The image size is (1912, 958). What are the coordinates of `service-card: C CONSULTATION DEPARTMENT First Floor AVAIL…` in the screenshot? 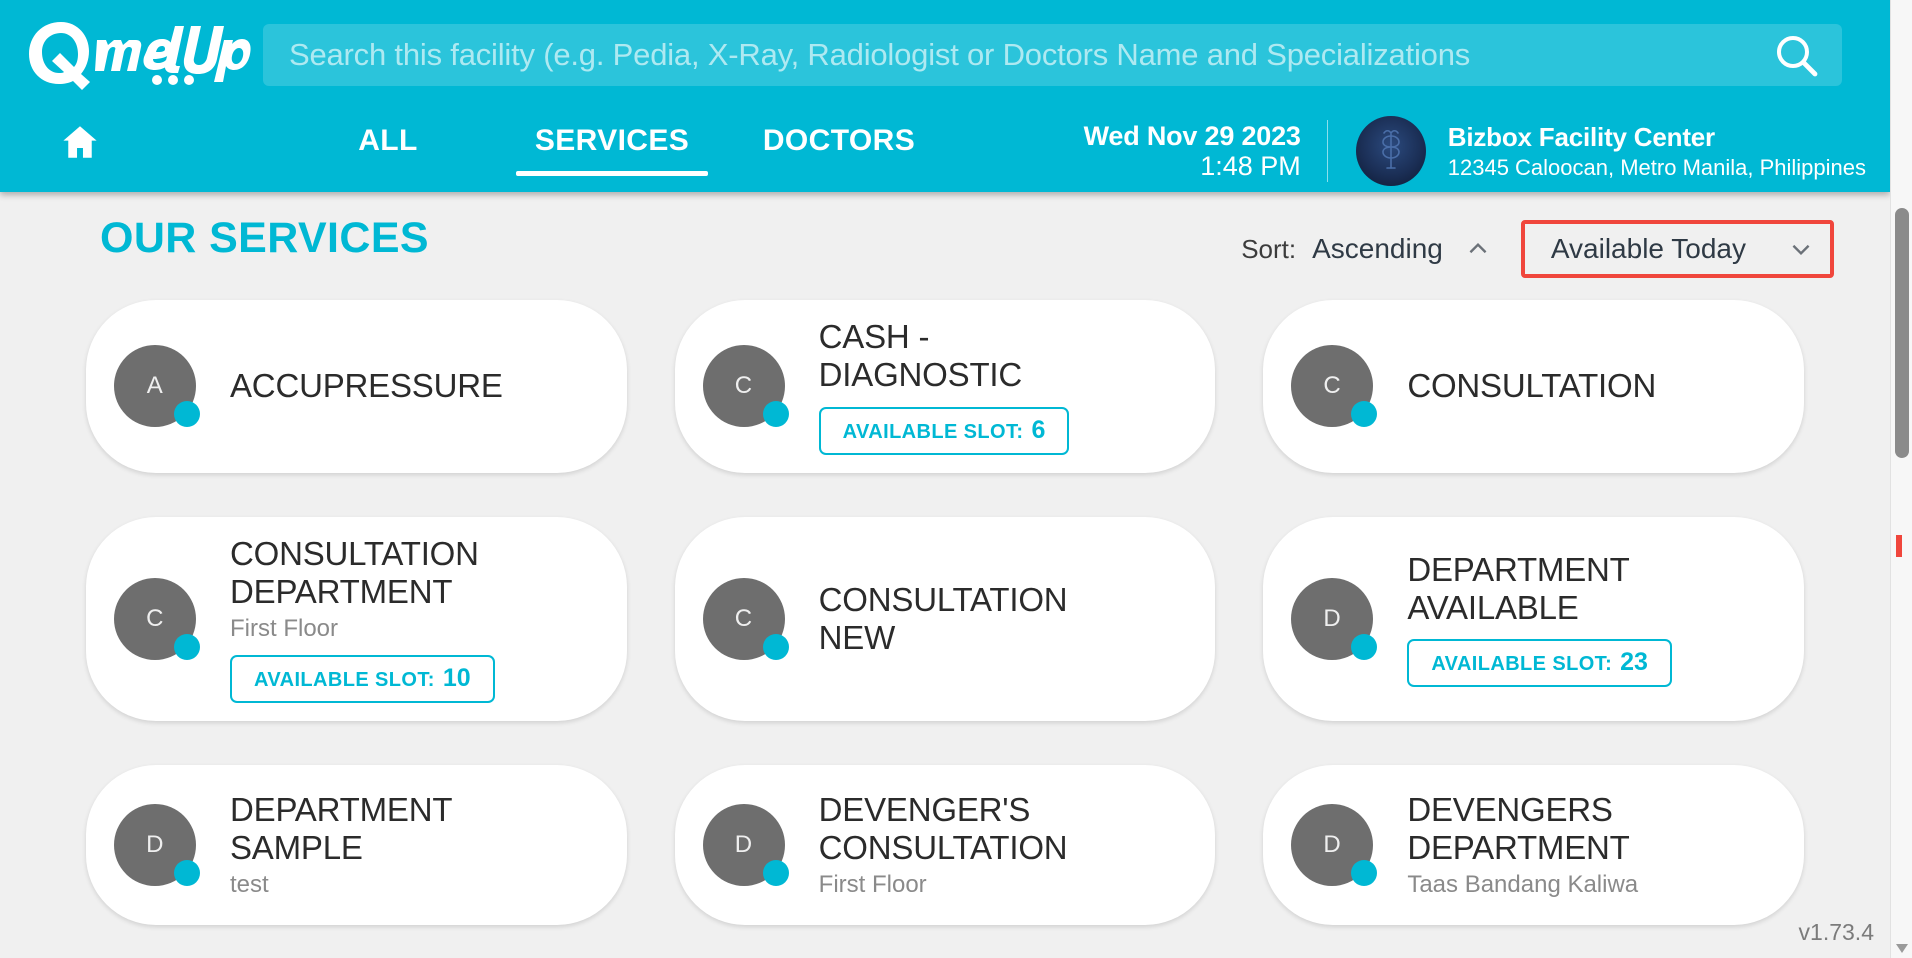 It's located at (356, 619).